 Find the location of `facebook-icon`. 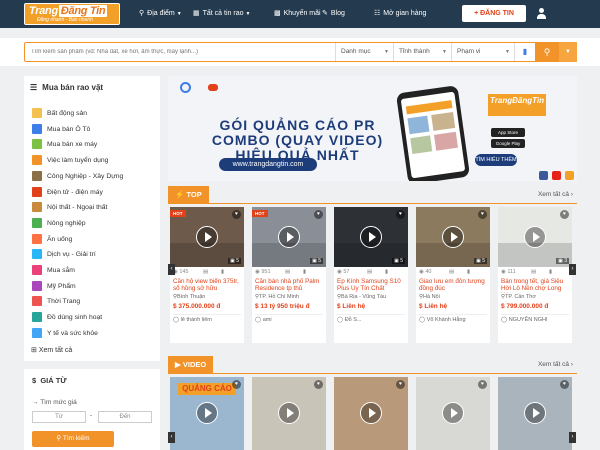

facebook-icon is located at coordinates (543, 175).